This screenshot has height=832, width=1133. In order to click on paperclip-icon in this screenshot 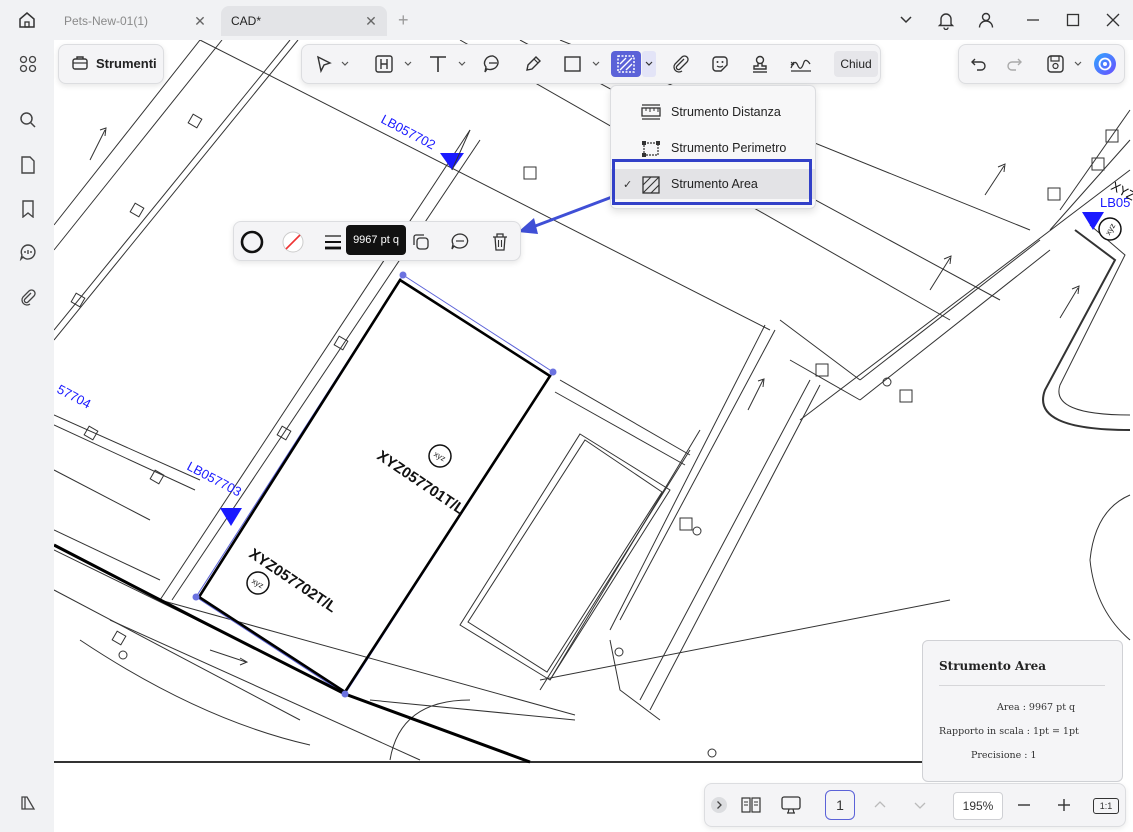, I will do `click(681, 64)`.